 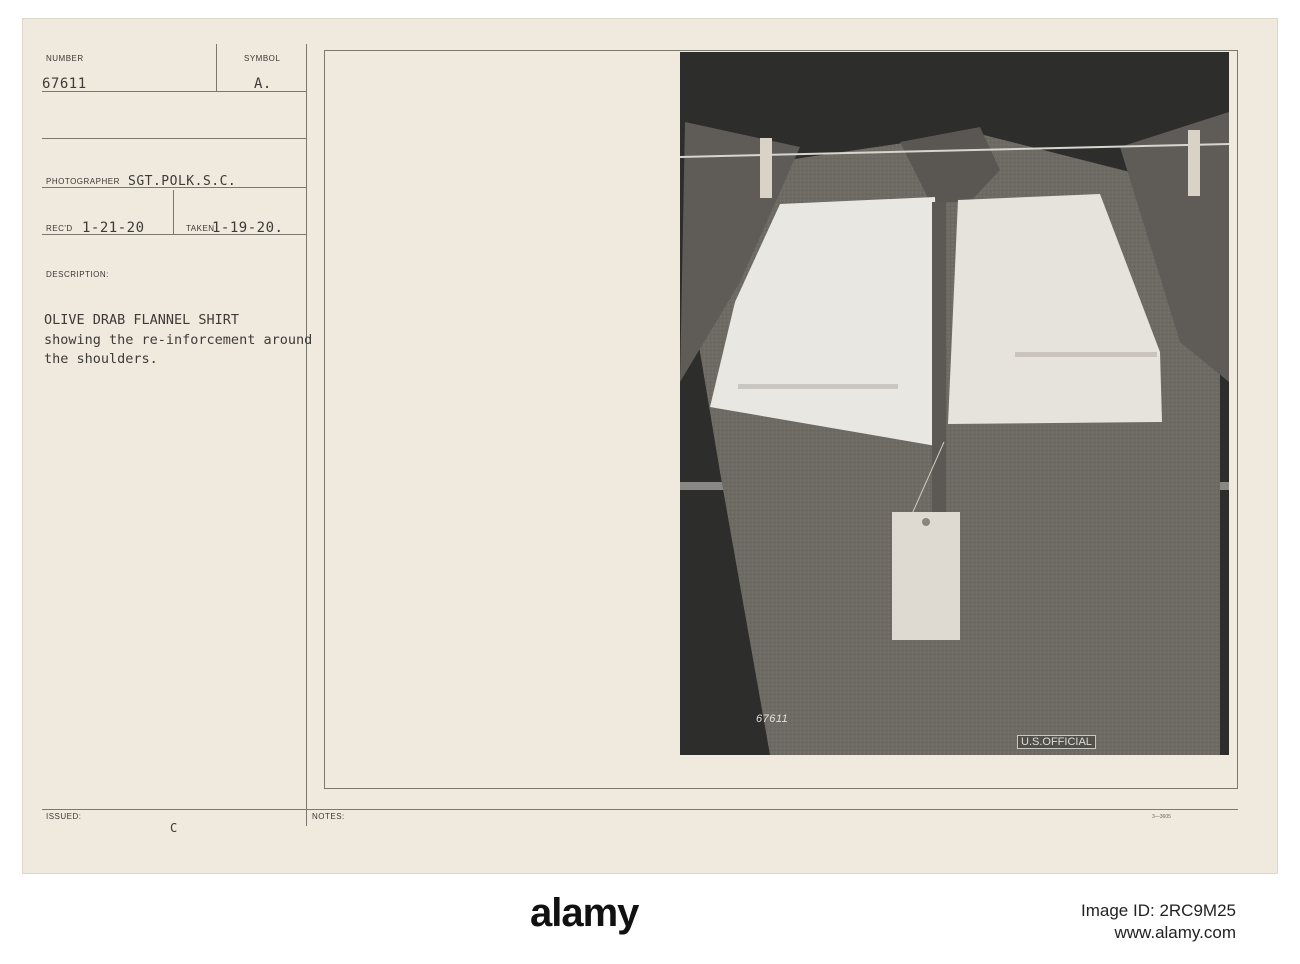 What do you see at coordinates (1158, 911) in the screenshot?
I see `image-id: Image ID: 2RC9M25` at bounding box center [1158, 911].